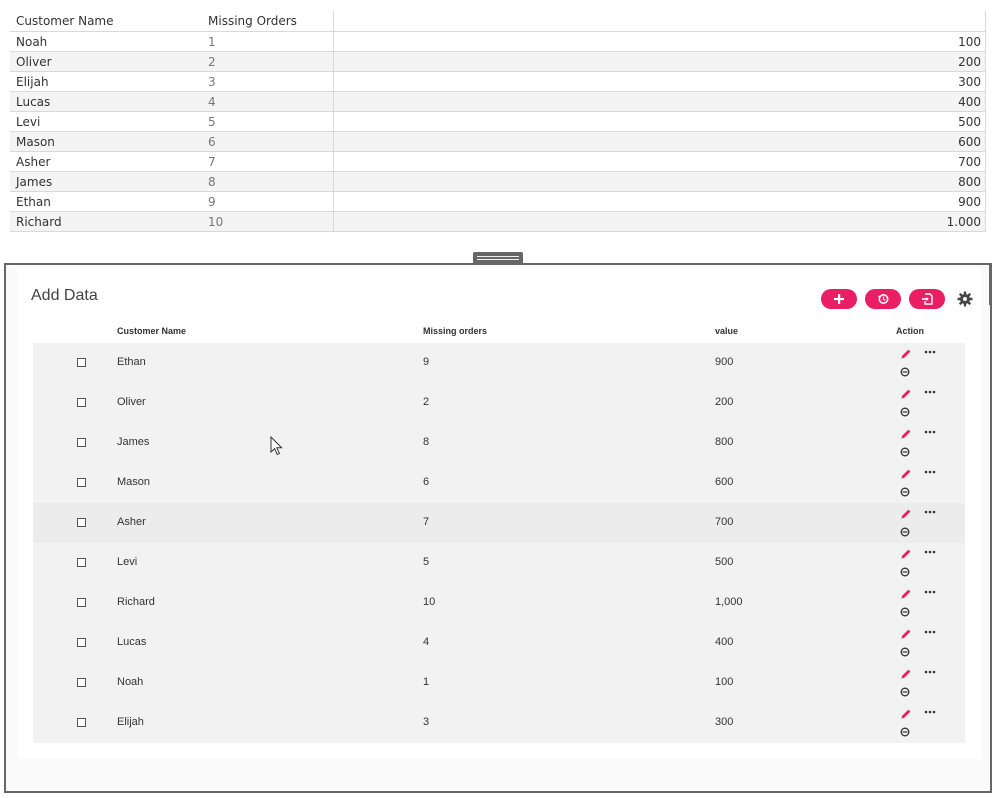  What do you see at coordinates (33, 202) in the screenshot?
I see `summary-cell-name: Ethan` at bounding box center [33, 202].